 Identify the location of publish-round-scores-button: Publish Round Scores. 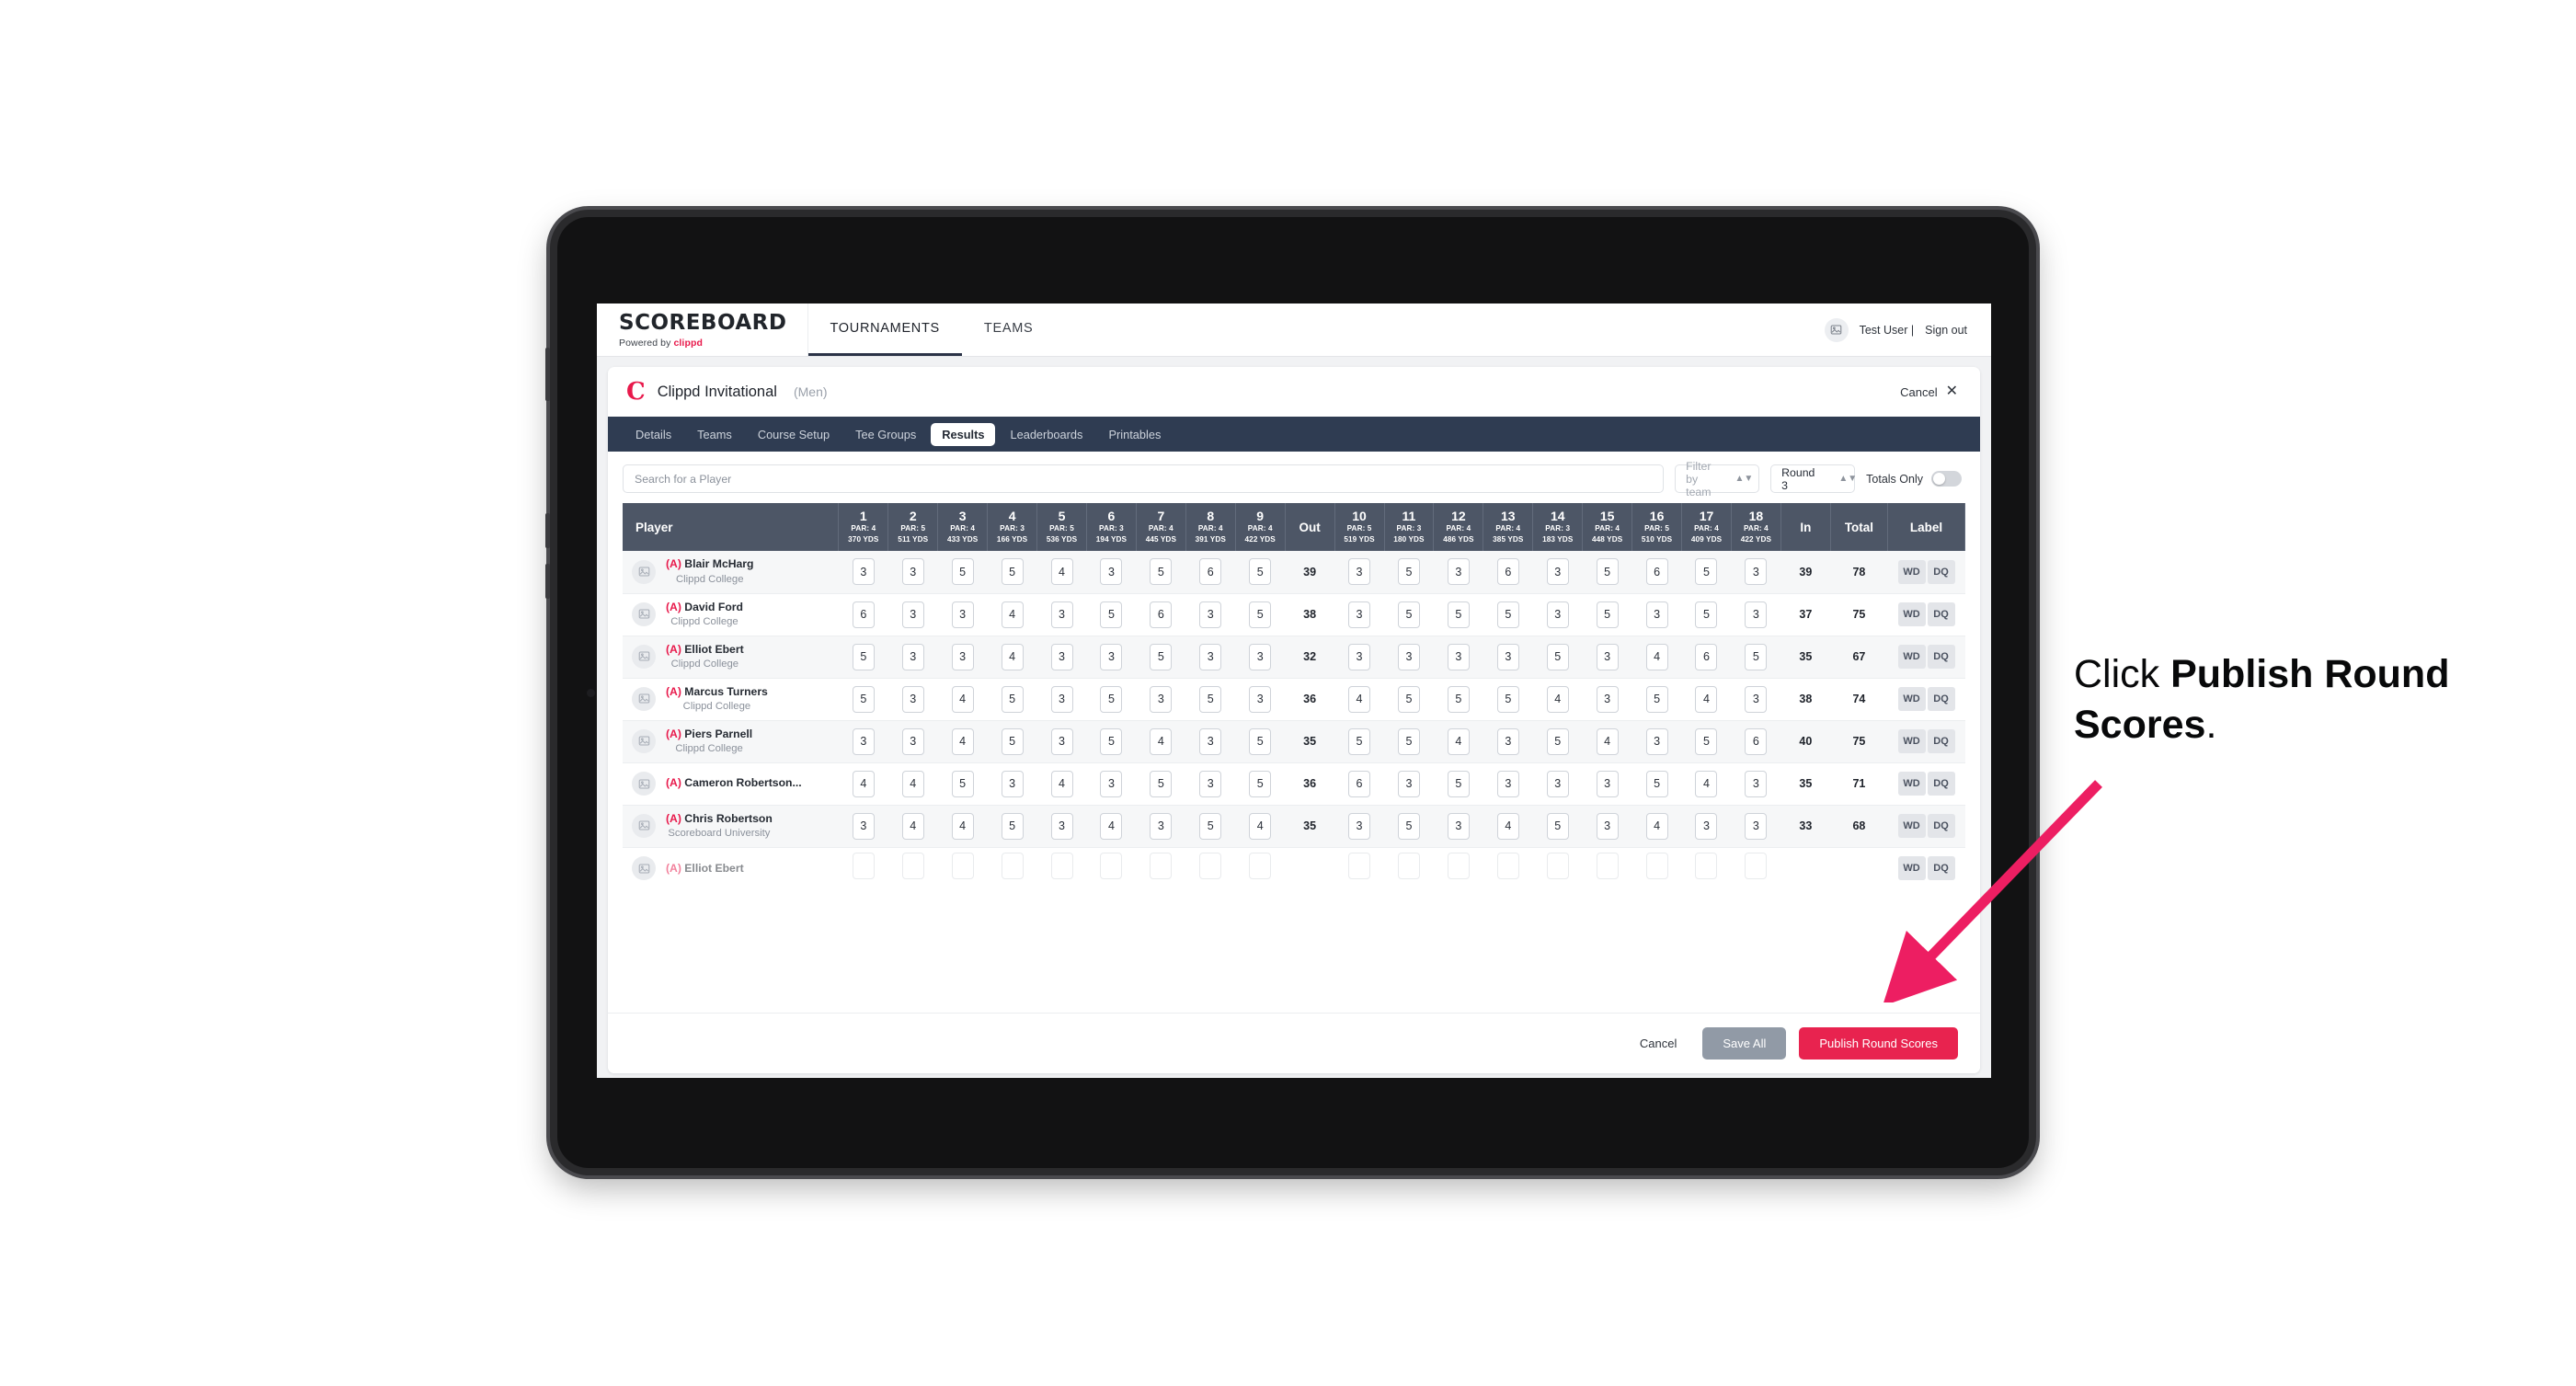
(1879, 1043).